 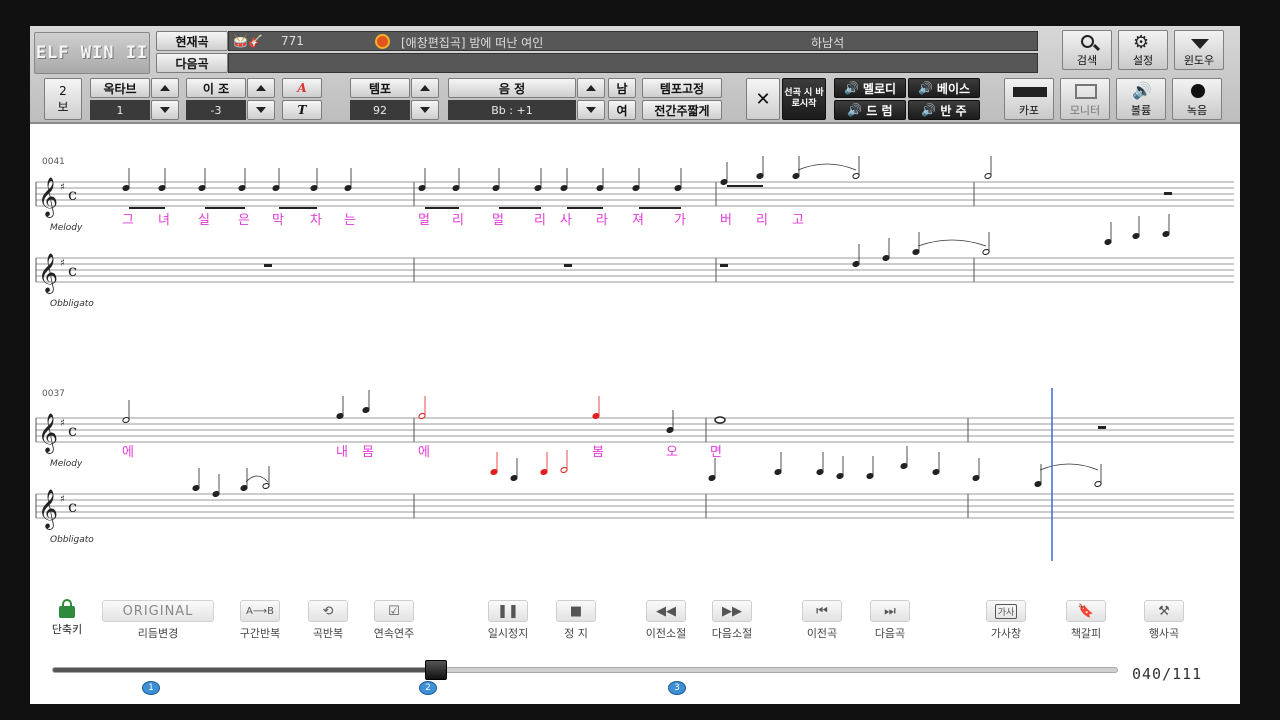 What do you see at coordinates (158, 620) in the screenshot?
I see `rhythm-change-button: ORIGINAL 리듬변경` at bounding box center [158, 620].